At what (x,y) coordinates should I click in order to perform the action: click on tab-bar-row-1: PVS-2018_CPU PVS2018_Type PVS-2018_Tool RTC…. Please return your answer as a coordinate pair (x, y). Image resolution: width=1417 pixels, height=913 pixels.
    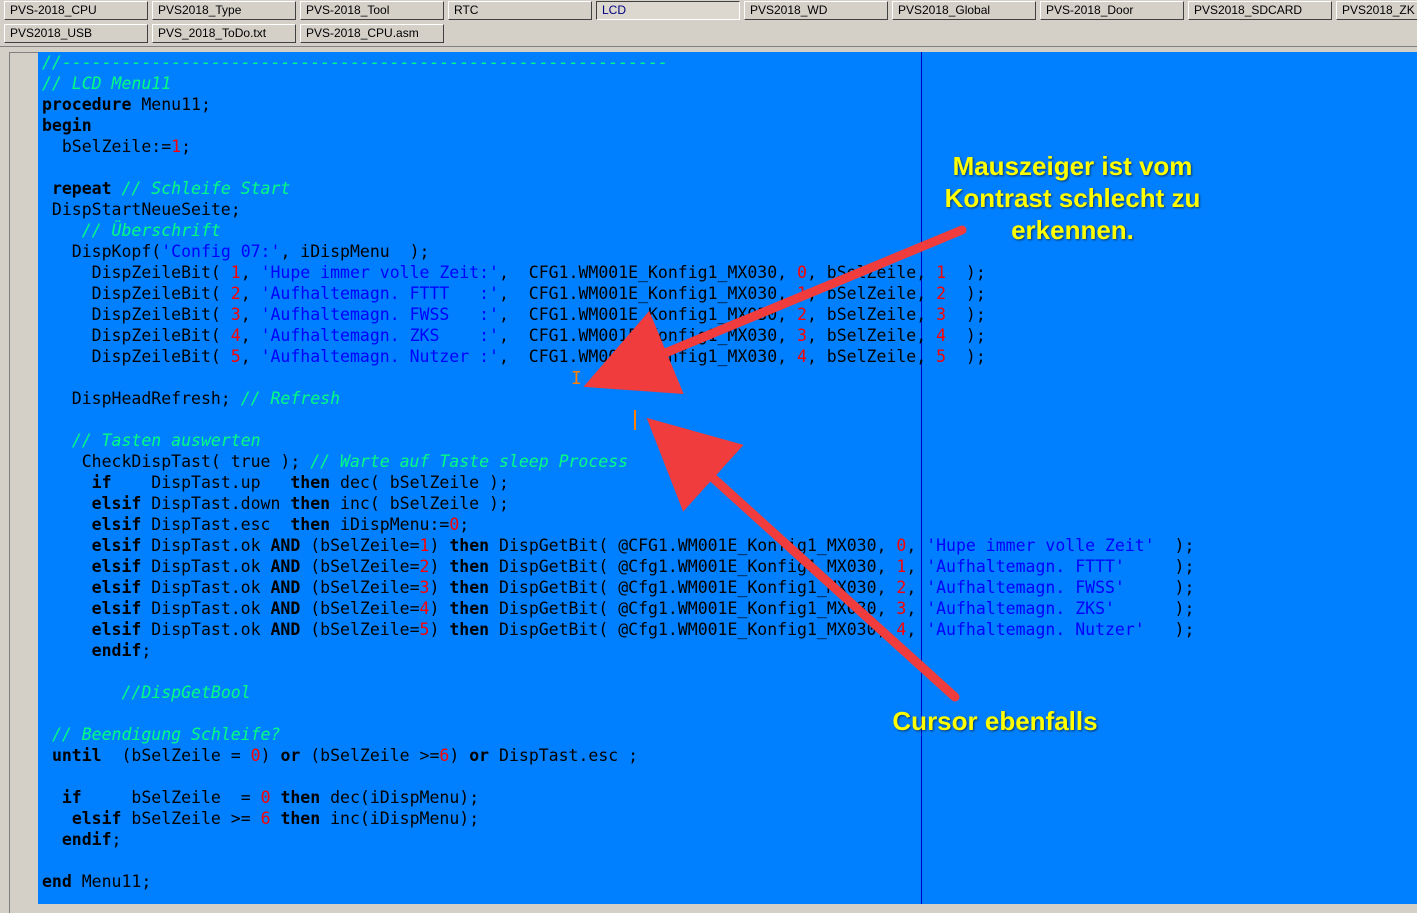
    Looking at the image, I should click on (708, 11).